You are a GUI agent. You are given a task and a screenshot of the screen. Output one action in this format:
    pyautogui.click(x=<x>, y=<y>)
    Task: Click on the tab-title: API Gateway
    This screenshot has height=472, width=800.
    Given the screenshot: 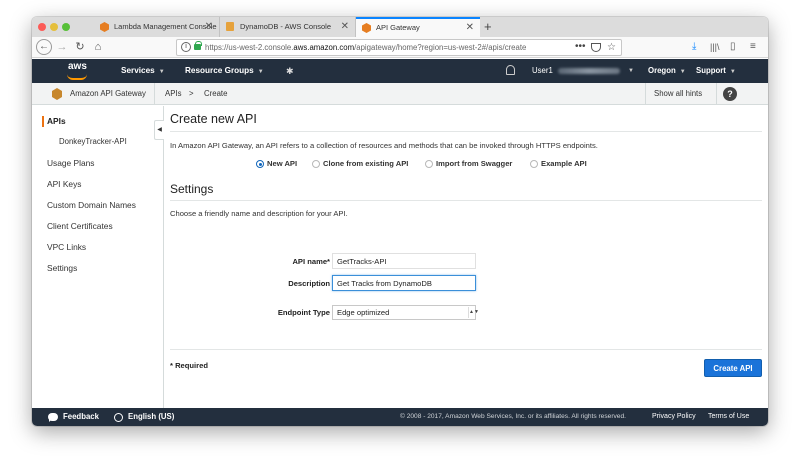 What is the action you would take?
    pyautogui.click(x=398, y=27)
    